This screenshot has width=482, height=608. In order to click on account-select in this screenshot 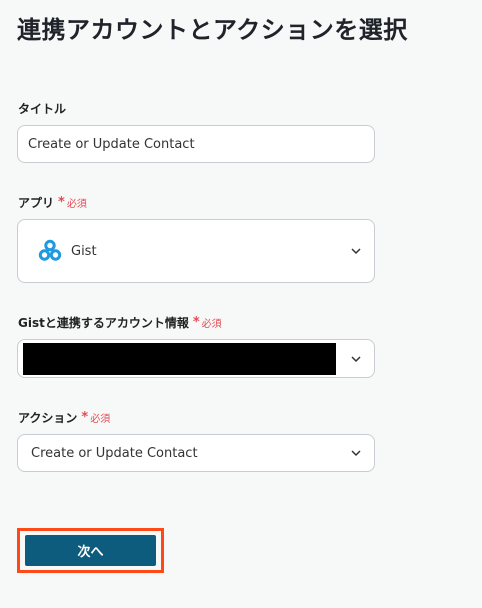, I will do `click(196, 358)`.